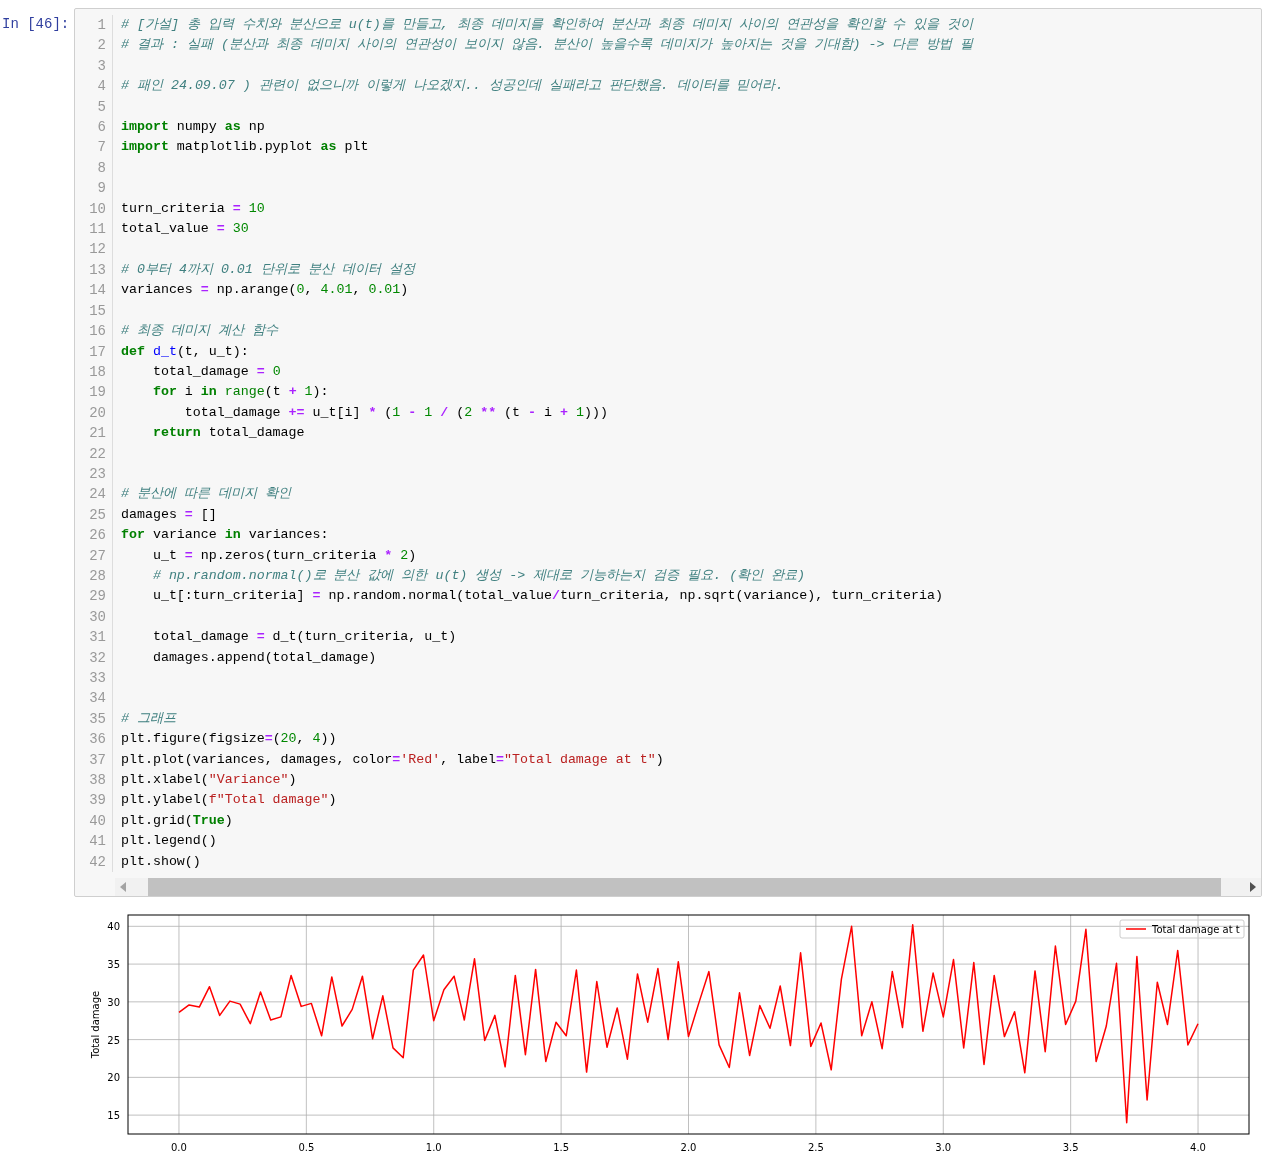 The width and height of the screenshot is (1270, 1162). I want to click on line-number: 29, so click(94, 596).